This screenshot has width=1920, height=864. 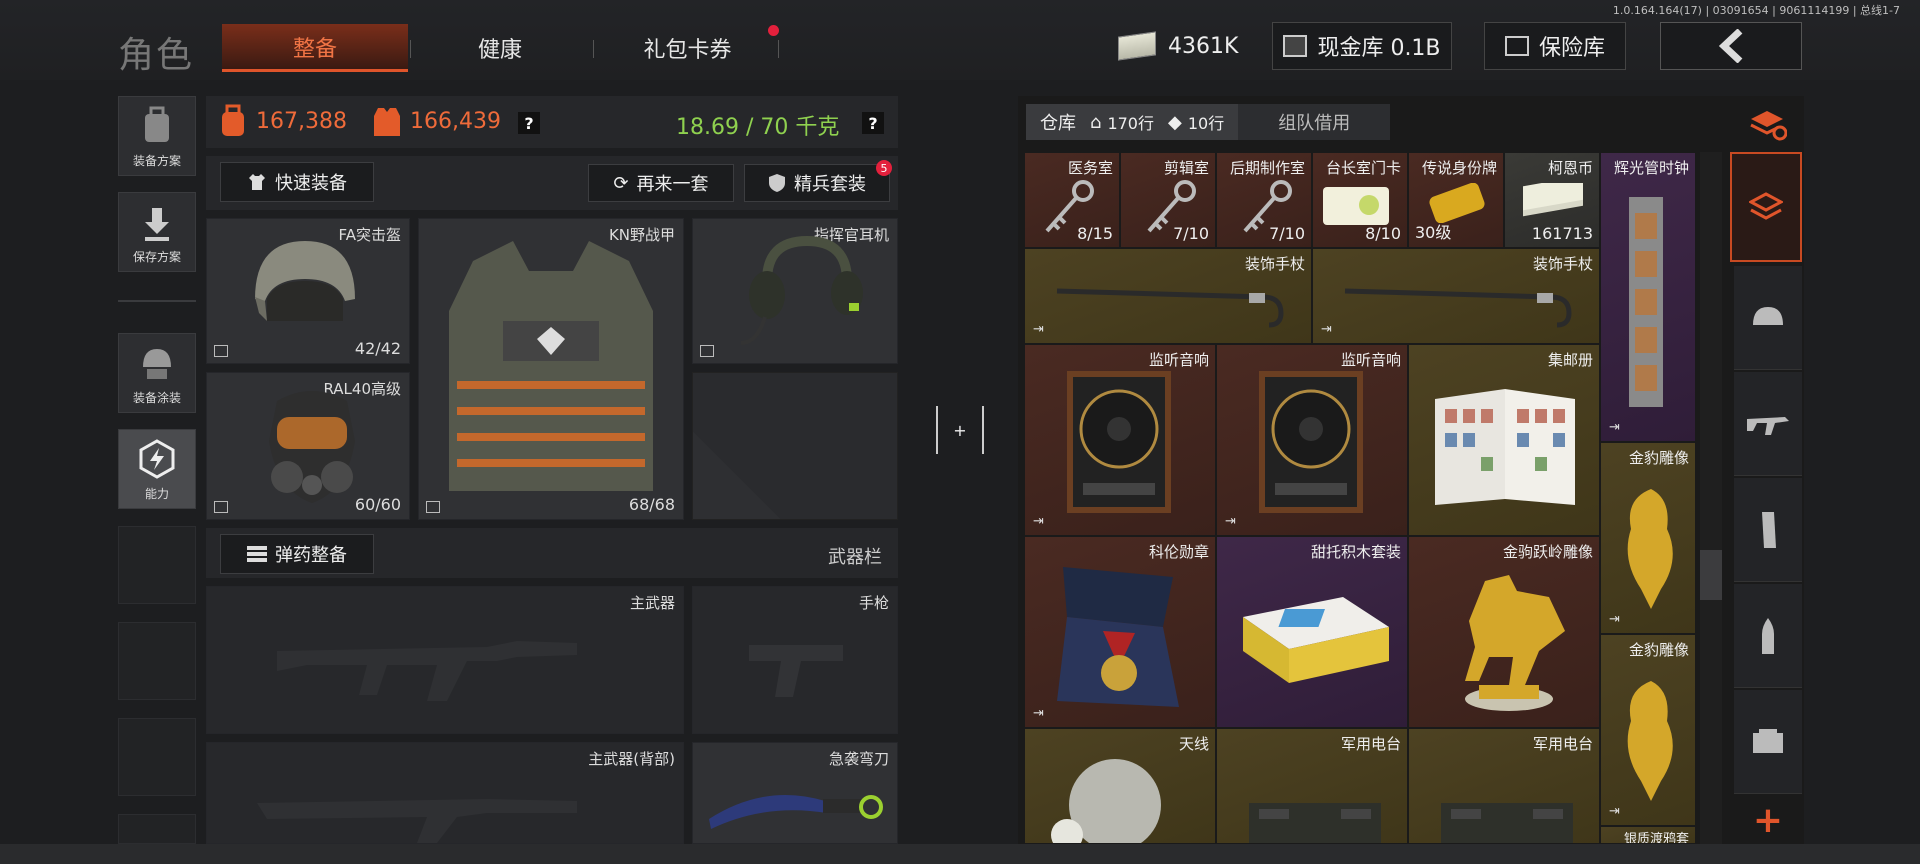 I want to click on category-magazine, so click(x=1768, y=530).